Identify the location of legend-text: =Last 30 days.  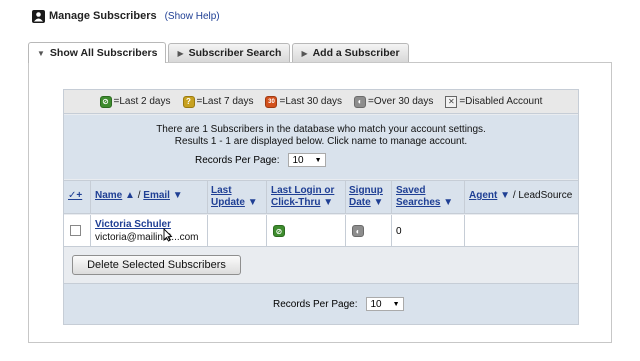
(311, 101).